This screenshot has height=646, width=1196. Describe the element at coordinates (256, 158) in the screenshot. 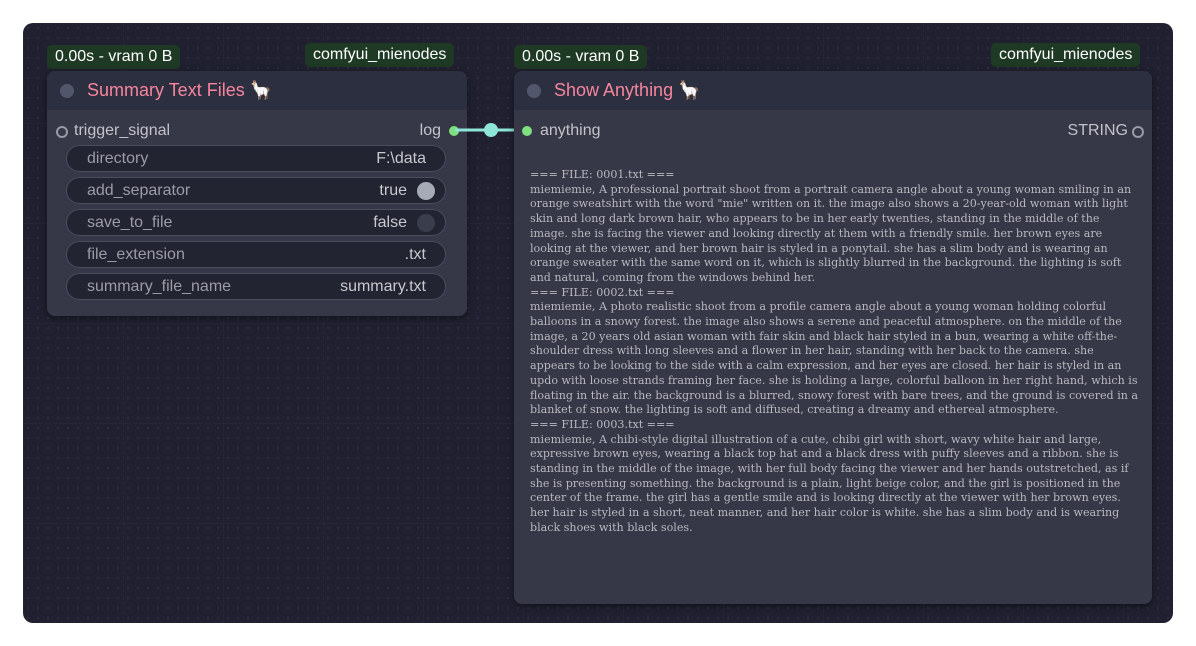

I see `directory-widget: directory F:\data` at that location.